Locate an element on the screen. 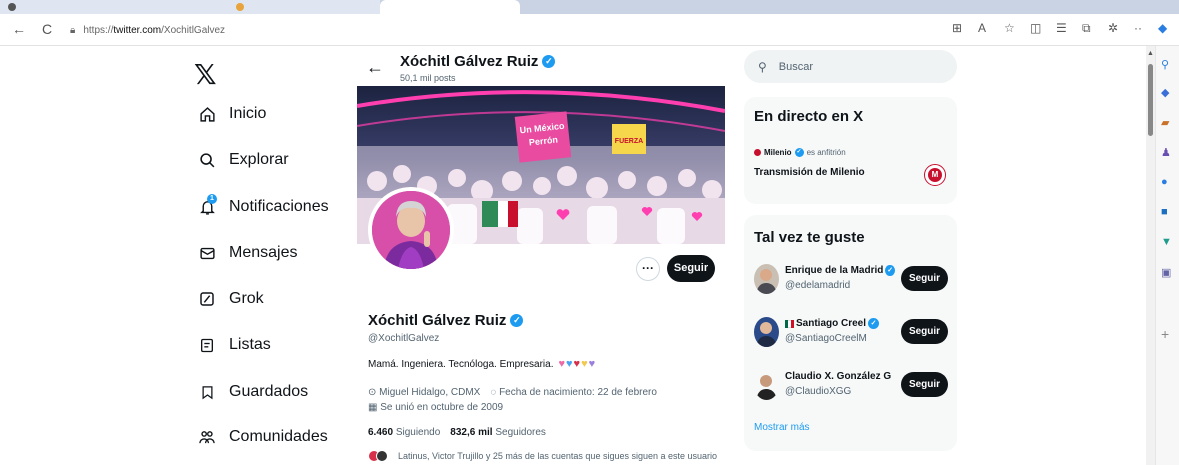 This screenshot has width=1179, height=465. nav-label: Comunidades is located at coordinates (278, 436).